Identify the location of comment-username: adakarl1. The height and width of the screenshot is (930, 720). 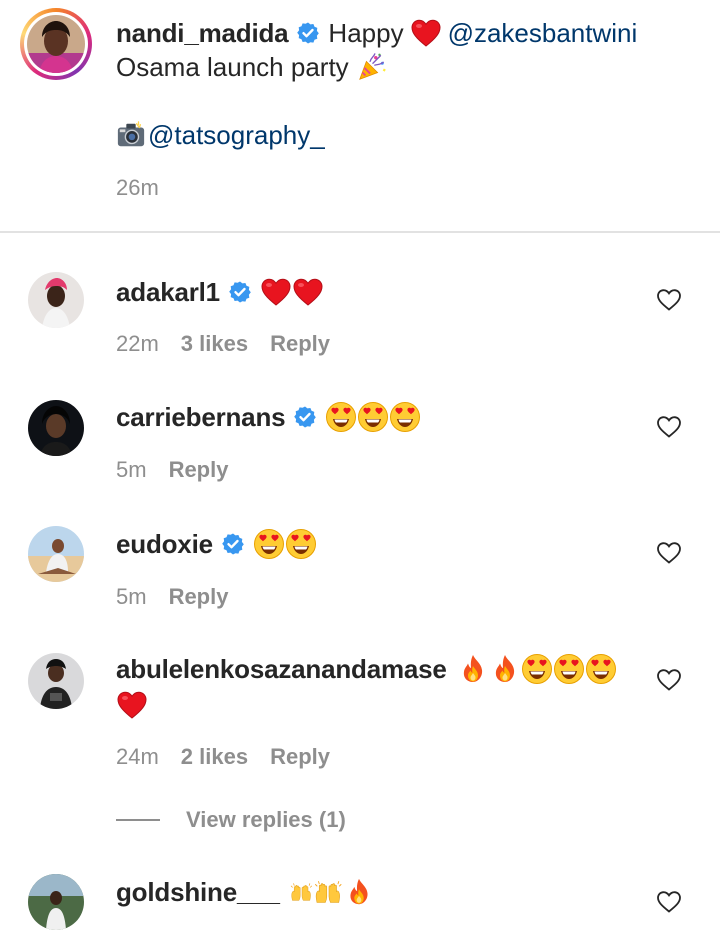
(168, 292).